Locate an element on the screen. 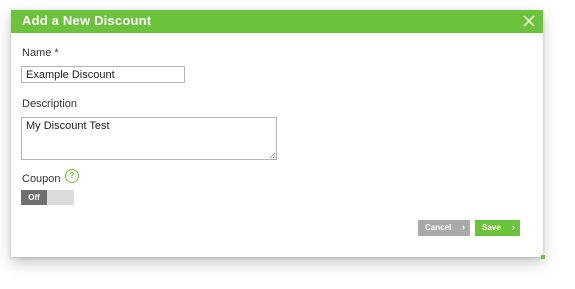  name-input is located at coordinates (103, 74).